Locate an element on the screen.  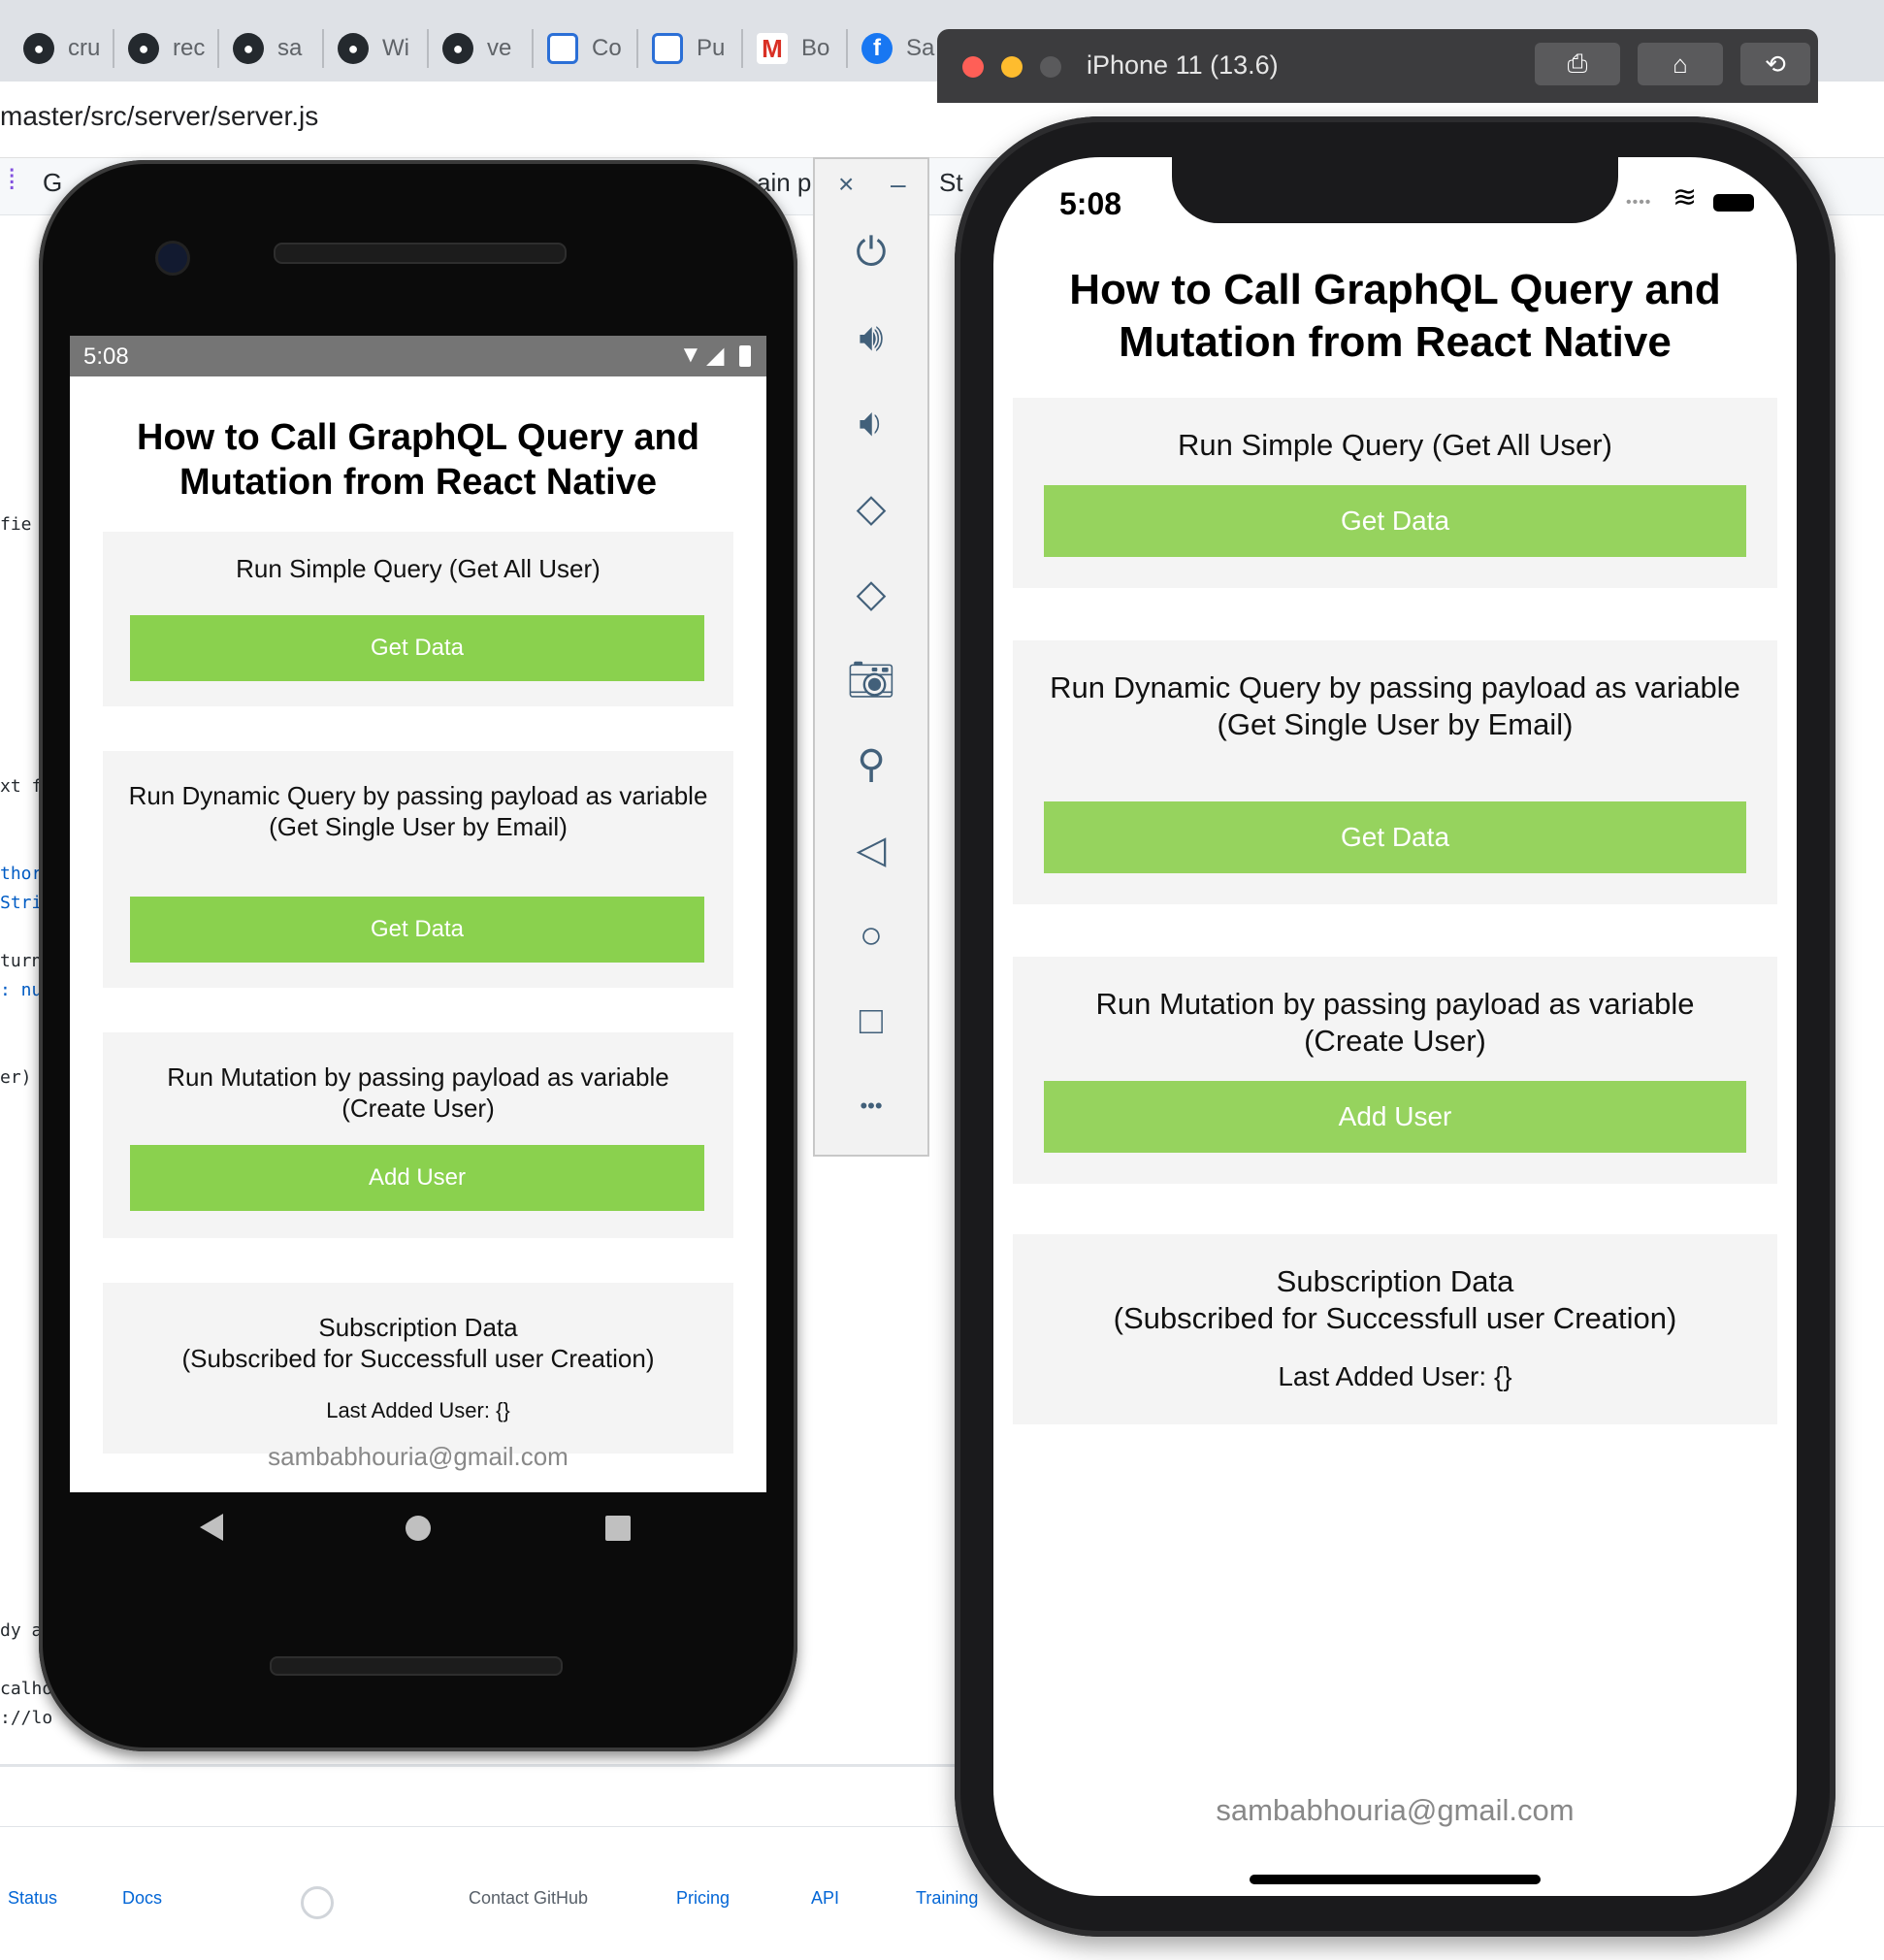
browser-tab: Co is located at coordinates (586, 48).